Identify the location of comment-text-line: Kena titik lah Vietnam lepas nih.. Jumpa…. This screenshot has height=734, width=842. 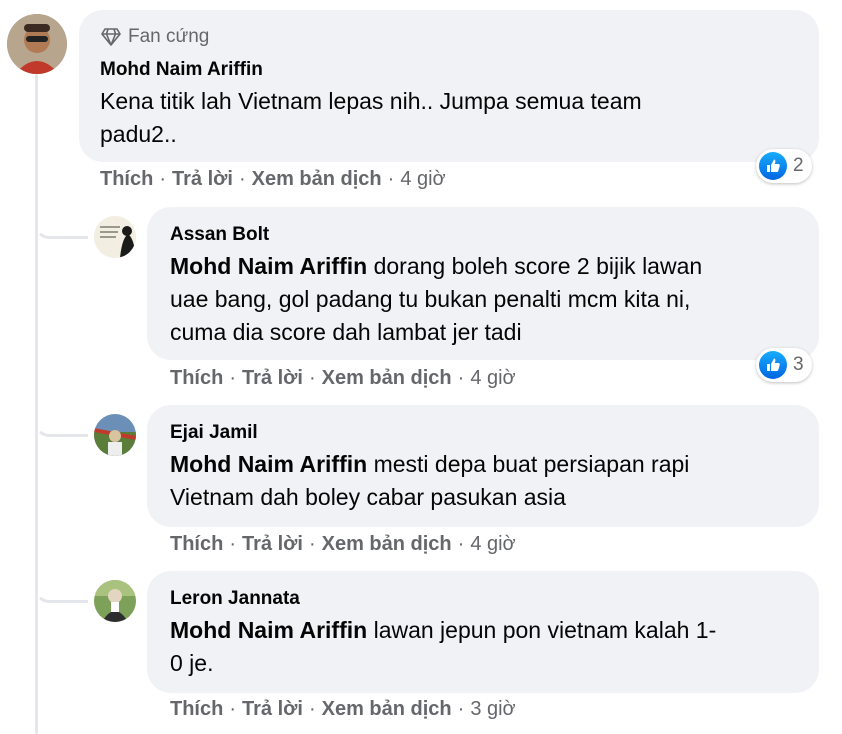
(371, 101).